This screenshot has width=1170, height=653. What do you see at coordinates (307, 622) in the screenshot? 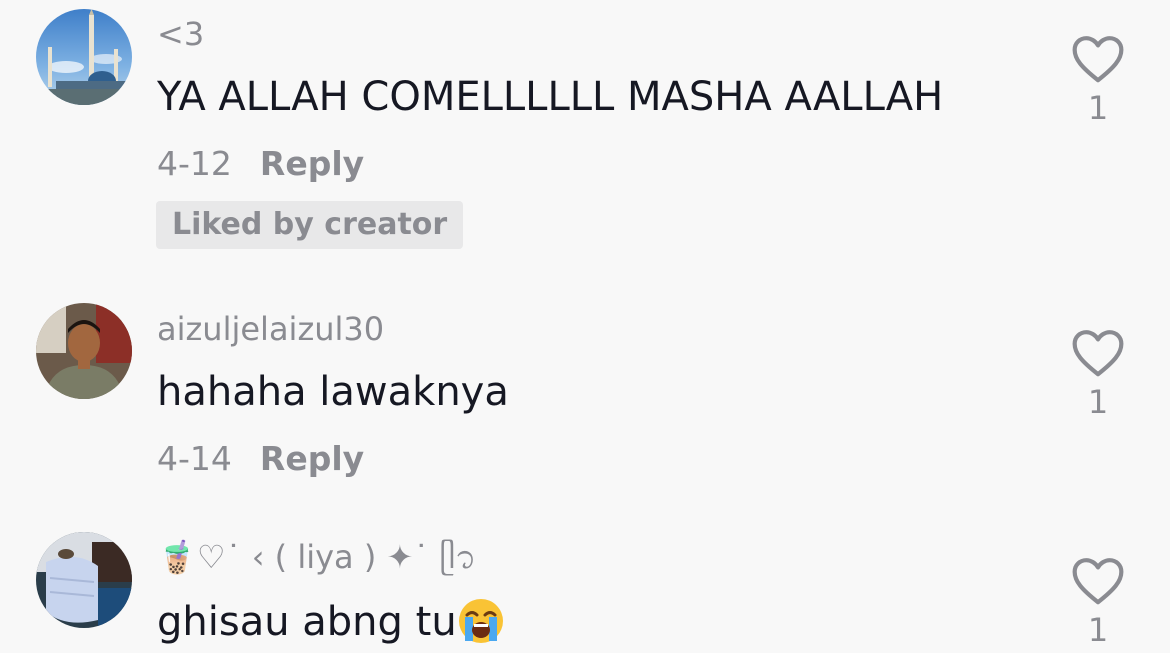
I see `comment-text-content: ghisau abng tu` at bounding box center [307, 622].